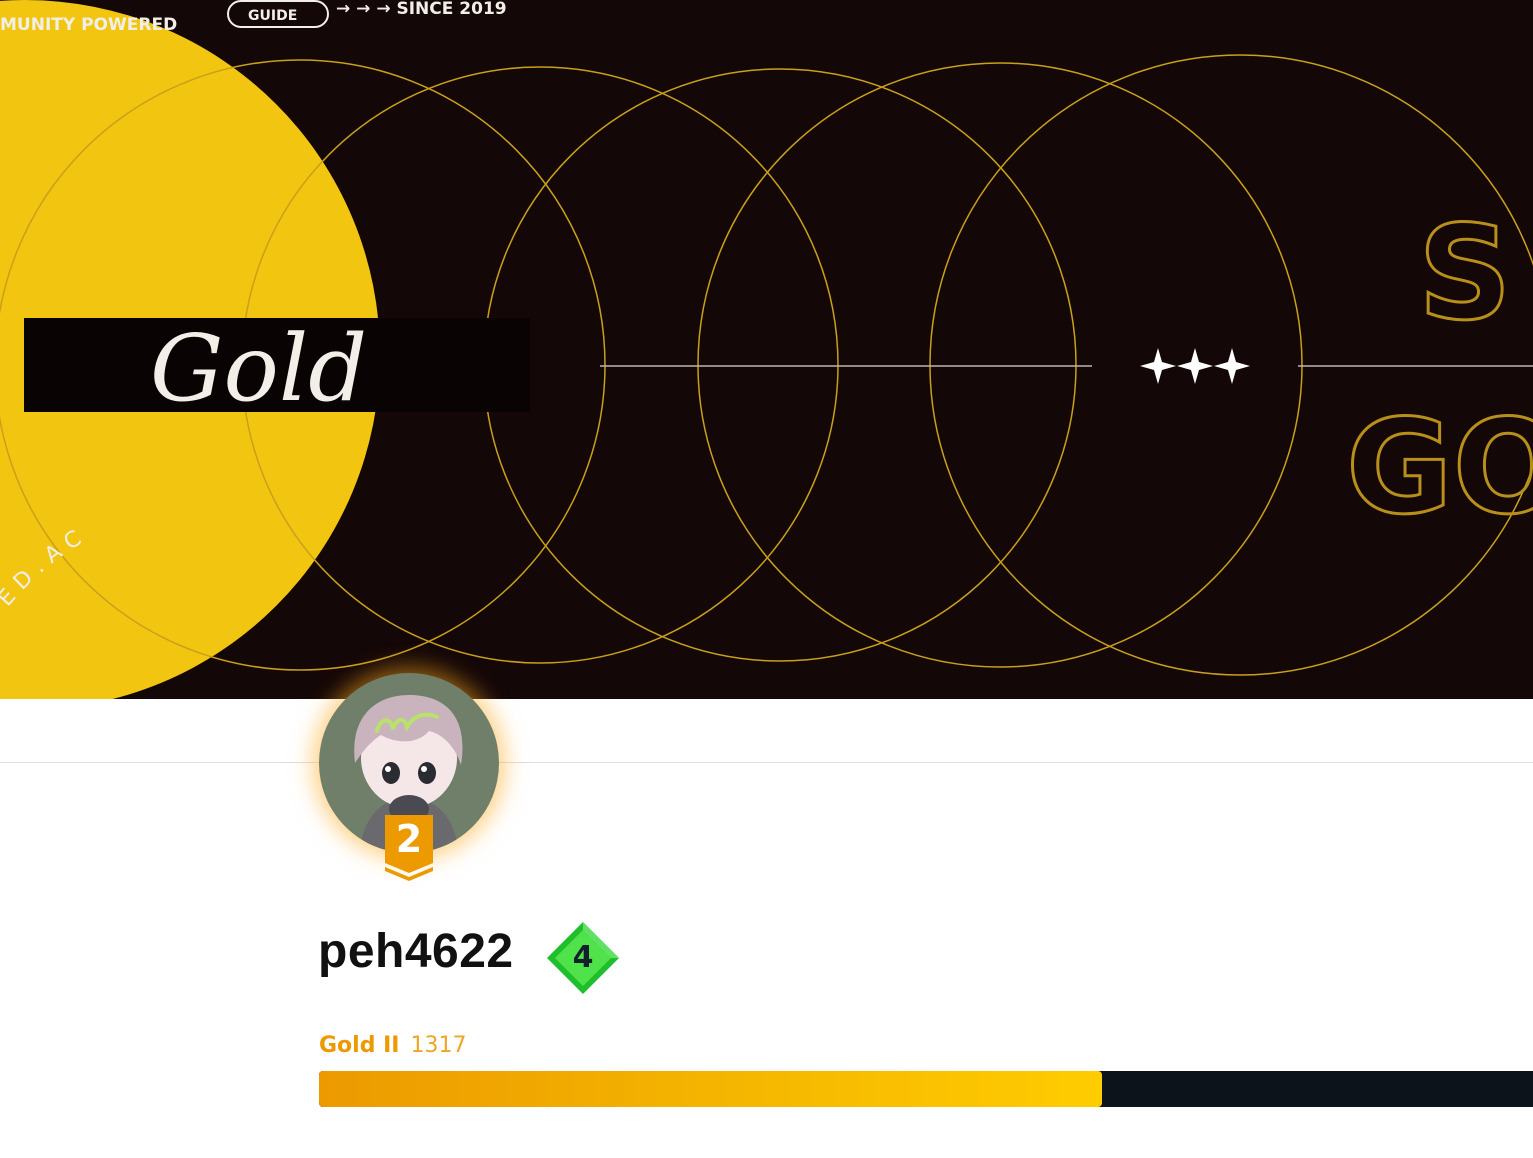 This screenshot has height=1158, width=1533. Describe the element at coordinates (416, 951) in the screenshot. I see `username: peh4622` at that location.